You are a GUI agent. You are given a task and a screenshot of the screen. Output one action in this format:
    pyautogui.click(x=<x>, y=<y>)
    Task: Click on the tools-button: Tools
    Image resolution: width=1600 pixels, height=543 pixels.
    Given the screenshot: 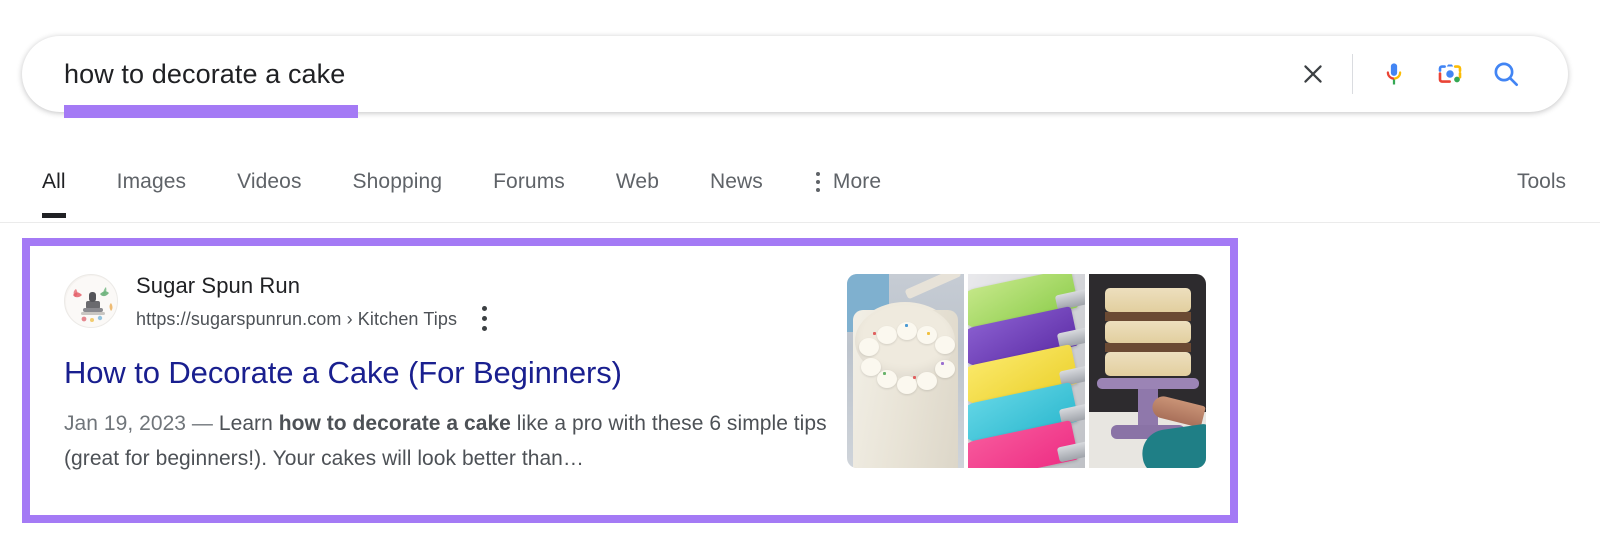 What is the action you would take?
    pyautogui.click(x=1541, y=184)
    